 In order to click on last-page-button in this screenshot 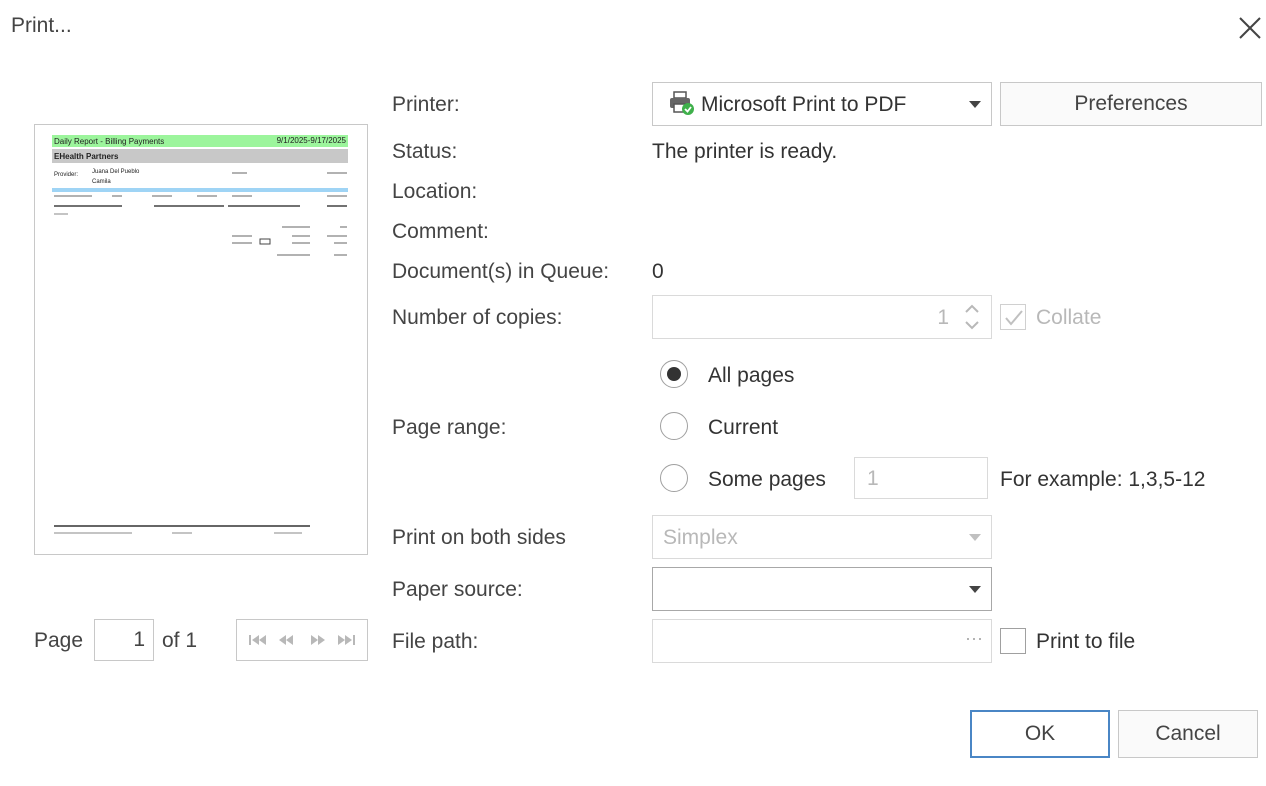, I will do `click(346, 640)`.